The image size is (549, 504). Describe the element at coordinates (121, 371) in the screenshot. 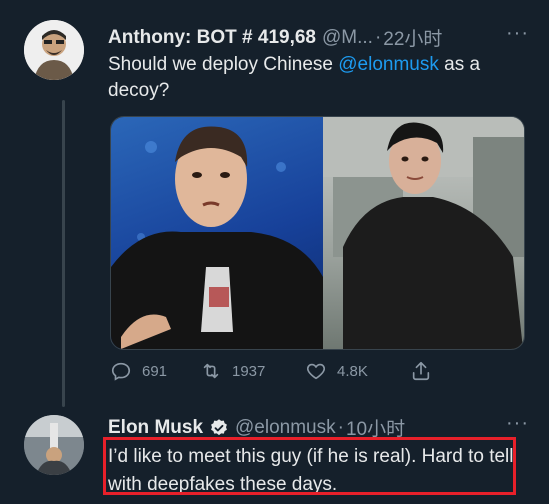

I see `reply-icon` at that location.